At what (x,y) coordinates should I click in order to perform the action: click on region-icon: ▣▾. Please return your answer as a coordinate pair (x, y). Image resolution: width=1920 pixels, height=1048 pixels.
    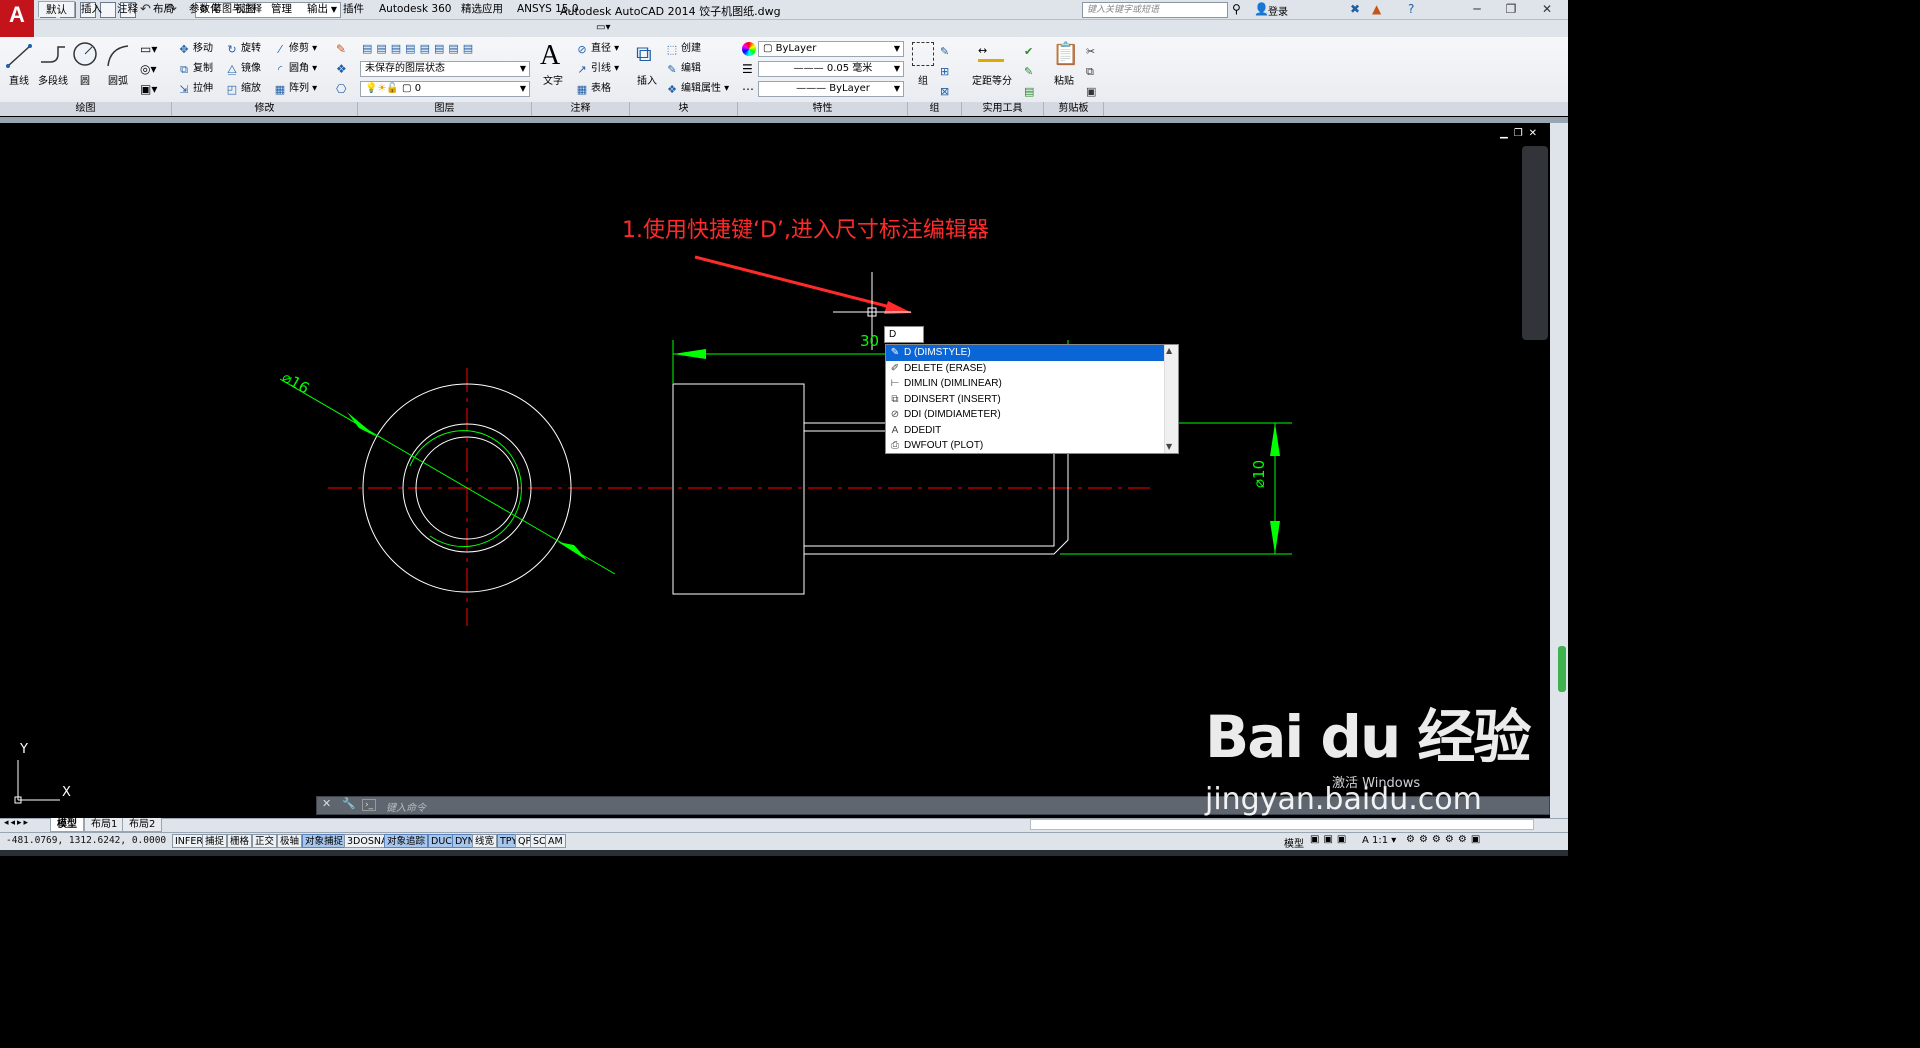
    Looking at the image, I should click on (148, 89).